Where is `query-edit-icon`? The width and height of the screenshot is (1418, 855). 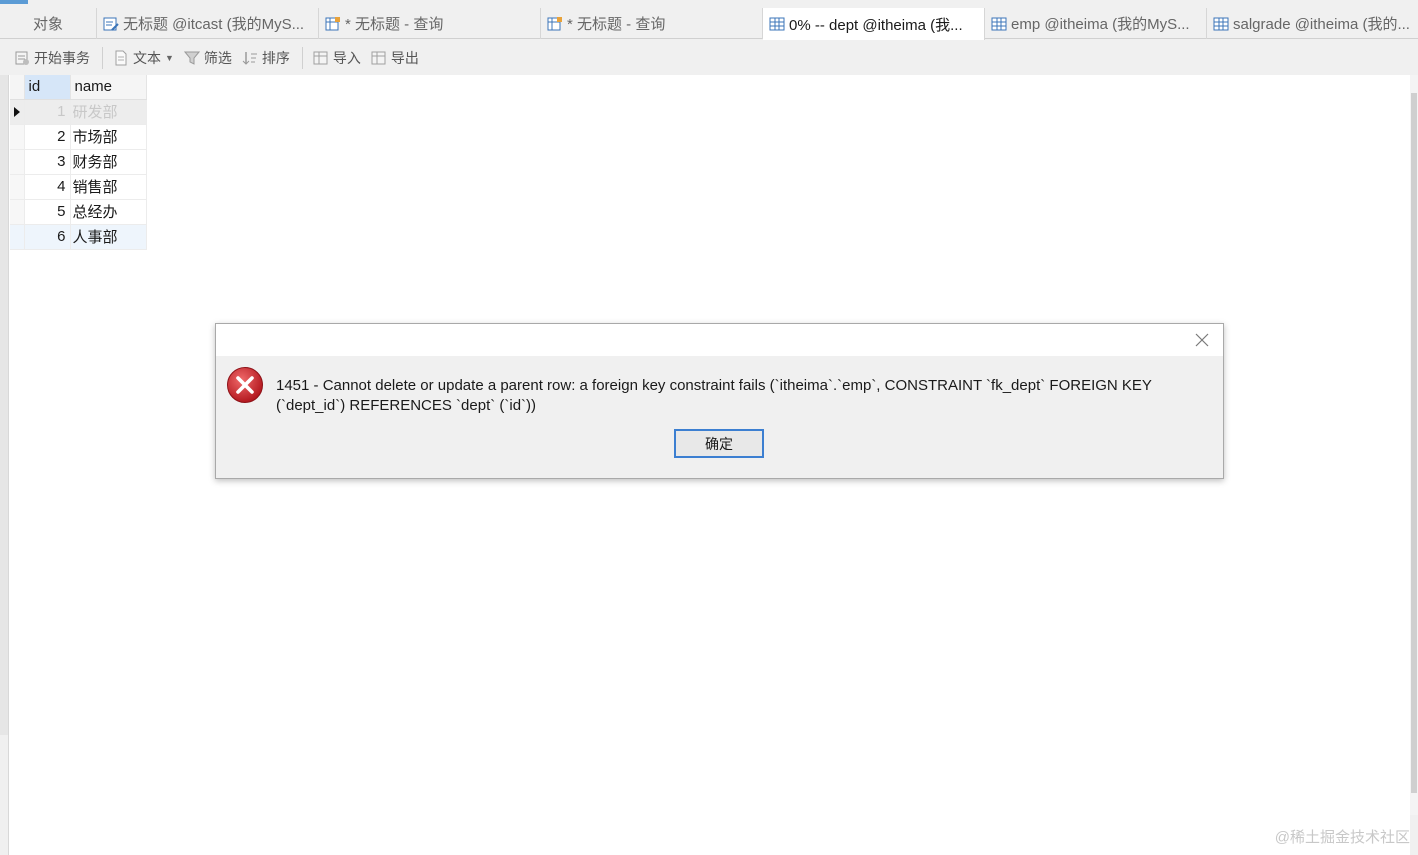 query-edit-icon is located at coordinates (111, 24).